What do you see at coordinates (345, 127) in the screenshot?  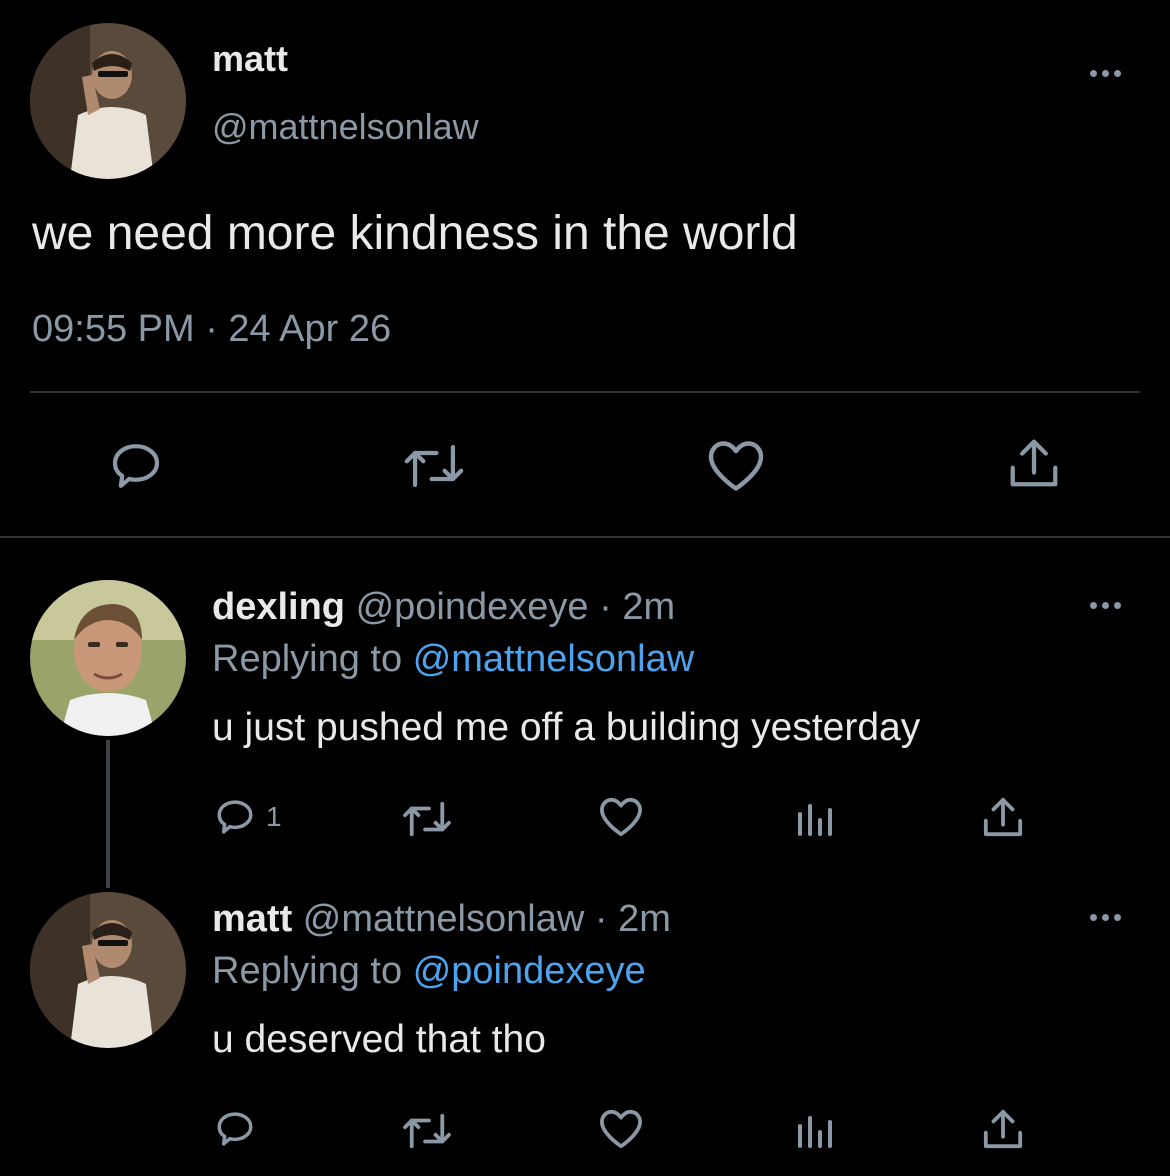 I see `main-handle: @mattnelsonlaw` at bounding box center [345, 127].